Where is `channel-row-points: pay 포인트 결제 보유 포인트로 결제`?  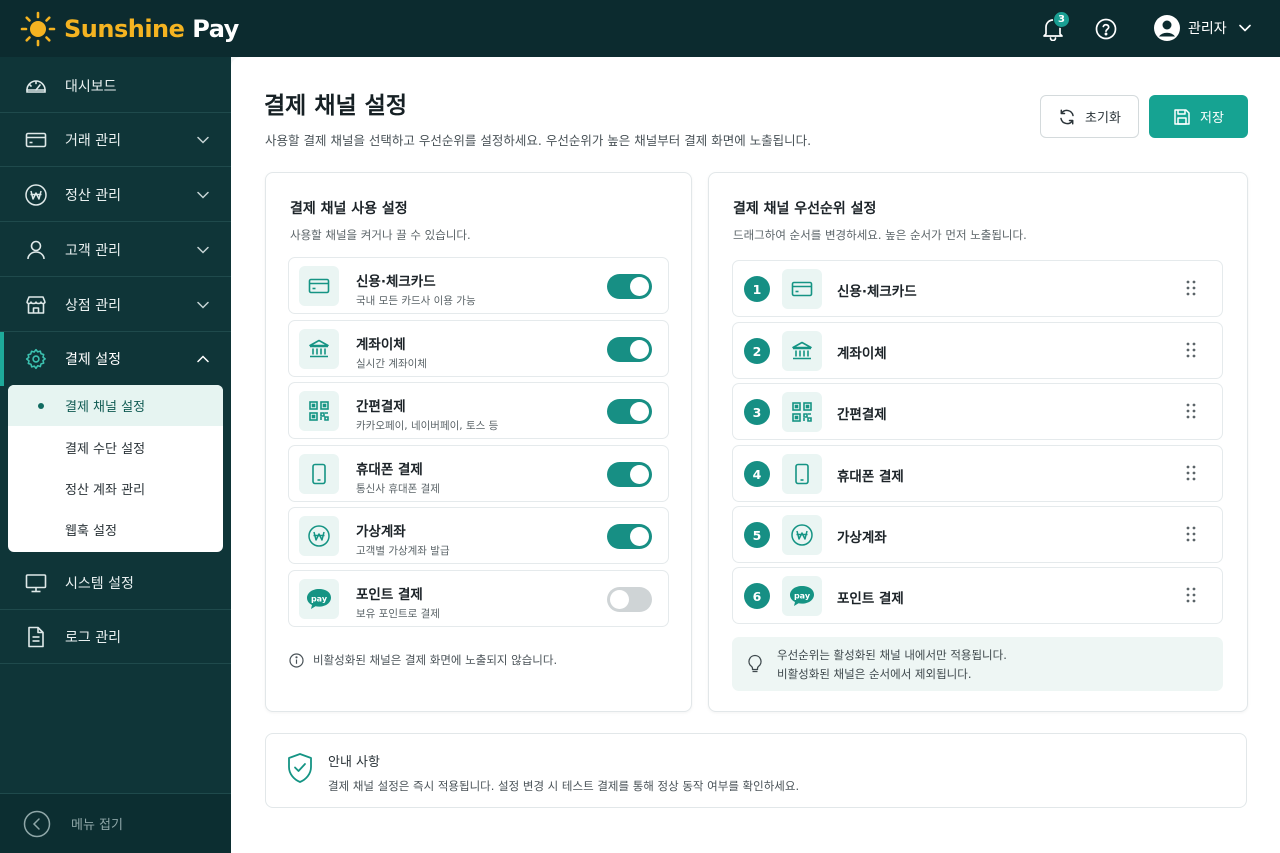
channel-row-points: pay 포인트 결제 보유 포인트로 결제 is located at coordinates (478, 598).